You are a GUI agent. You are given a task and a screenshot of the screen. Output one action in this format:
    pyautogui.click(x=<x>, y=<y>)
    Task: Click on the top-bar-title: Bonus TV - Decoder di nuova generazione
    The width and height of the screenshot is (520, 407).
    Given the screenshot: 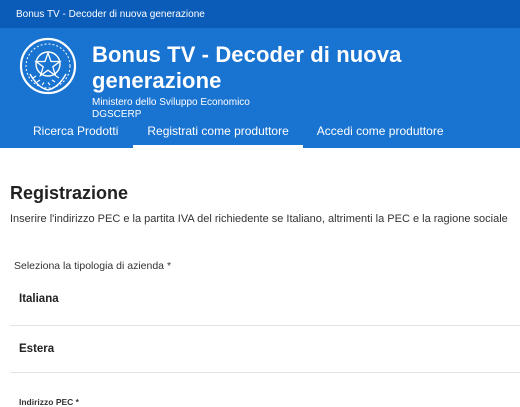 What is the action you would take?
    pyautogui.click(x=110, y=14)
    